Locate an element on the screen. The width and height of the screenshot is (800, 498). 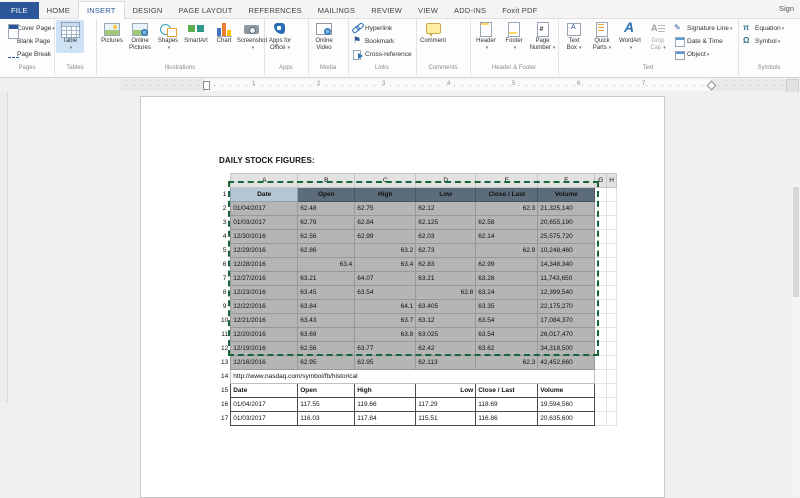
sign-in-label: Sign is located at coordinates (786, 9).